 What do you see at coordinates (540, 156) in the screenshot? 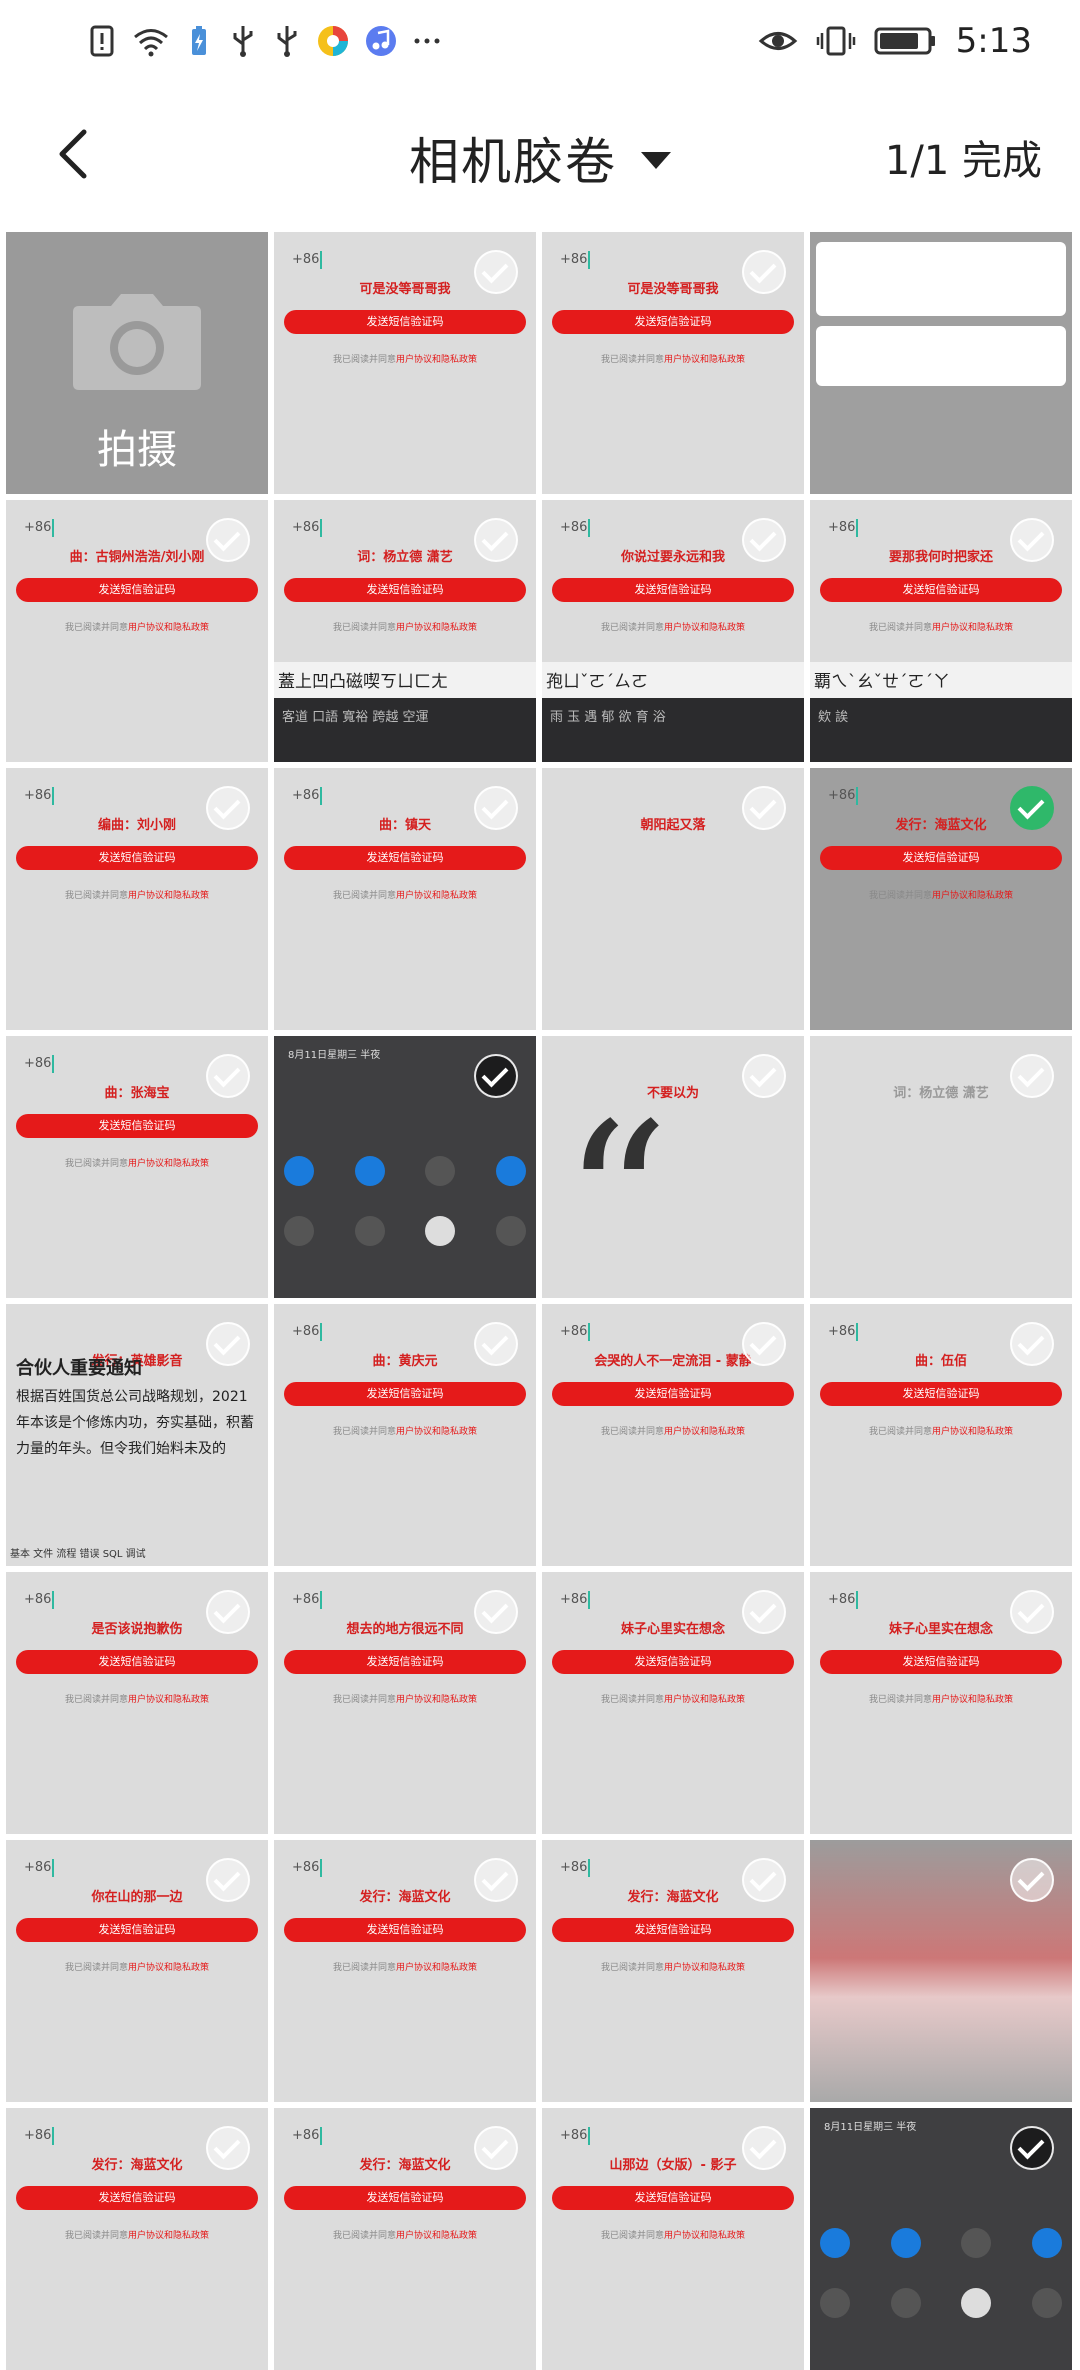
I see `top-app-bar: 相机胶卷 1/1 完成` at bounding box center [540, 156].